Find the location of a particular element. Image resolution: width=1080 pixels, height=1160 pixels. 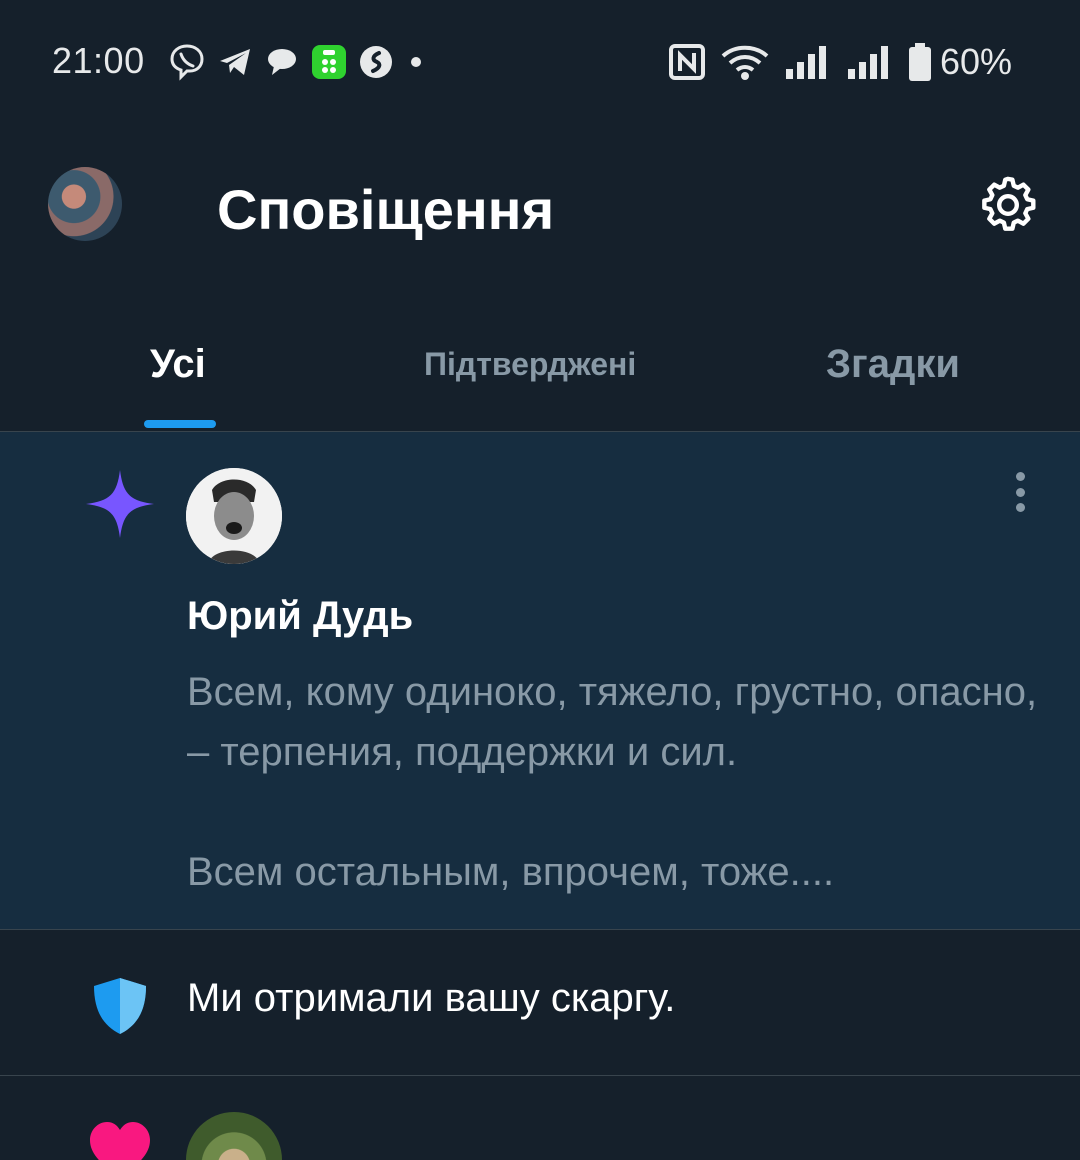

notification-item is located at coordinates (540, 1118).